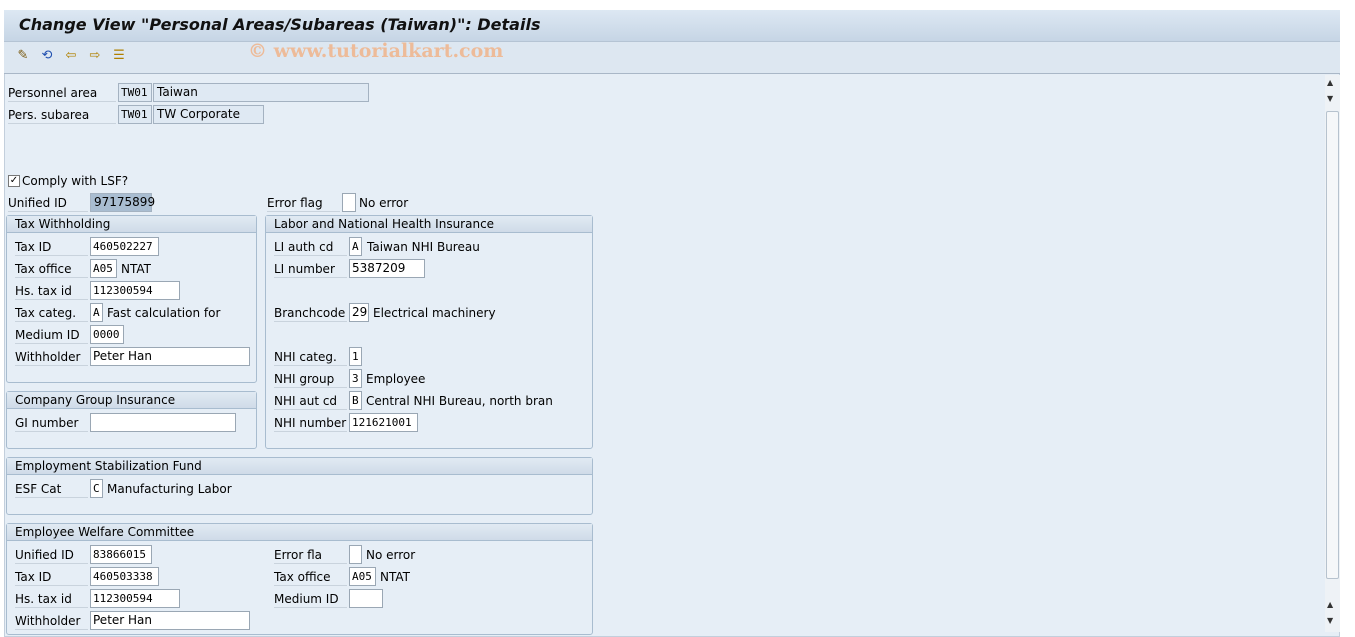 This screenshot has height=637, width=1355. I want to click on hs-tax-id-label: Hs. tax id, so click(51, 291).